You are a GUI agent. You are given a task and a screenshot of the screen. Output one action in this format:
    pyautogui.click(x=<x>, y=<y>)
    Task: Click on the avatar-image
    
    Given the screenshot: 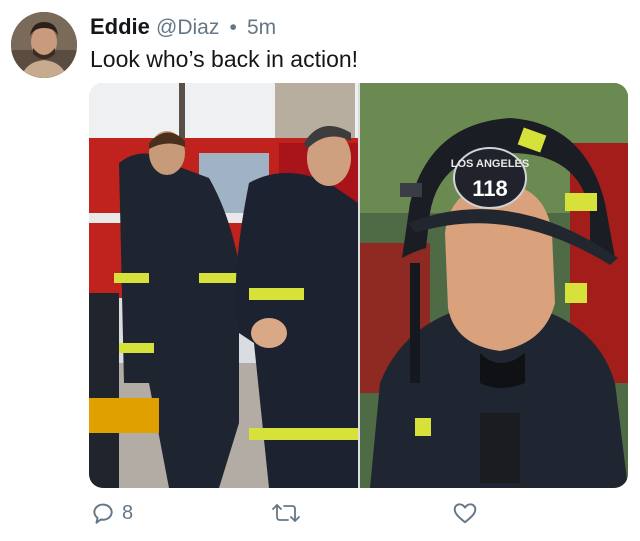 What is the action you would take?
    pyautogui.click(x=44, y=45)
    